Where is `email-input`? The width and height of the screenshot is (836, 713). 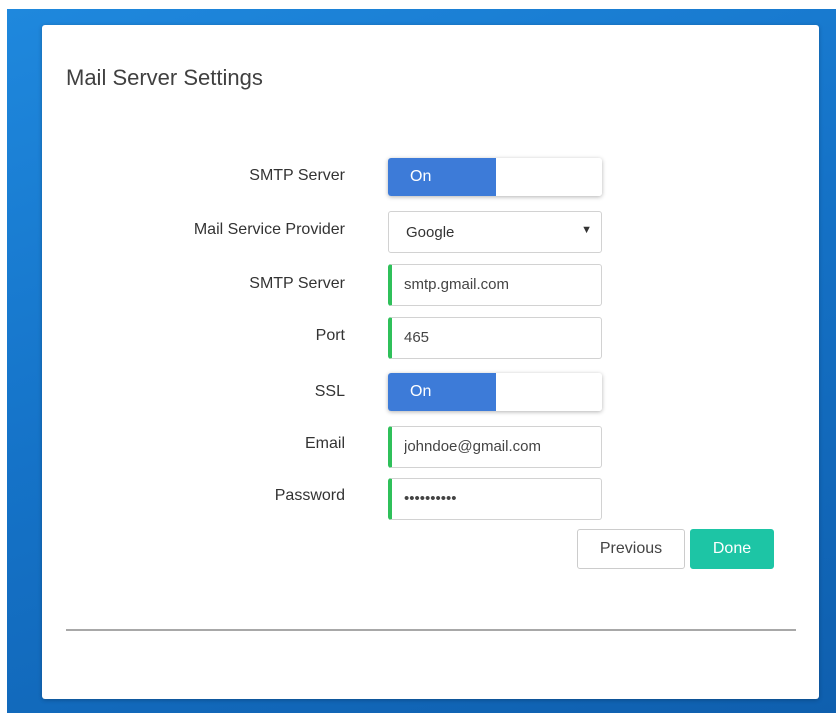
email-input is located at coordinates (493, 446).